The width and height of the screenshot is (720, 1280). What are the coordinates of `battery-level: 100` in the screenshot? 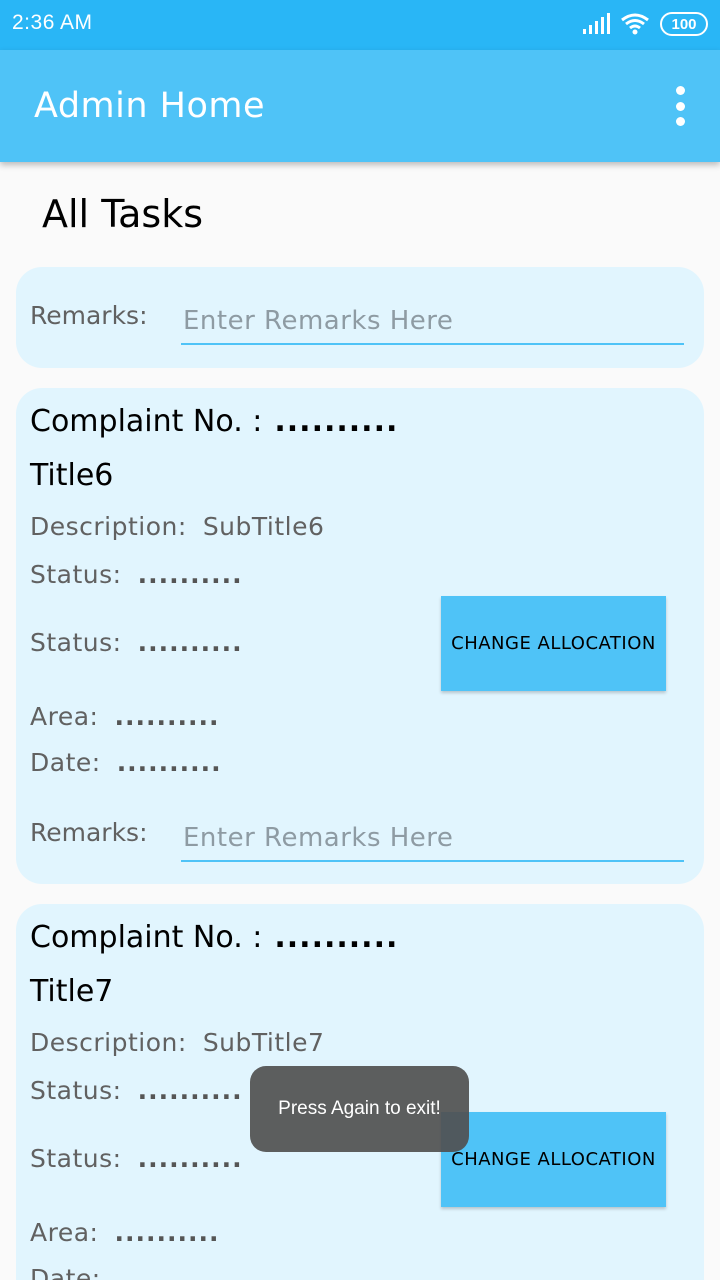 It's located at (684, 24).